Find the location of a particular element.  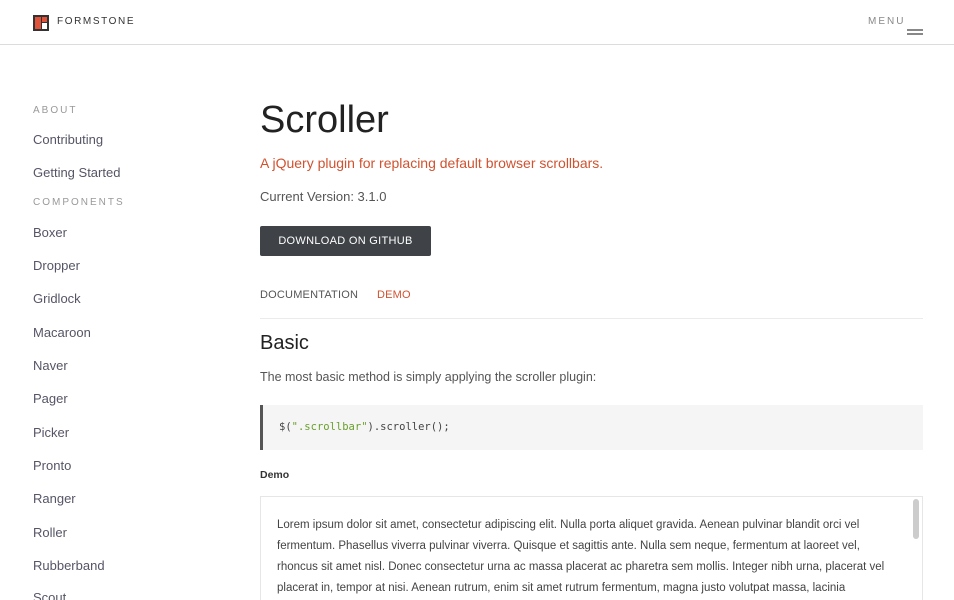

code-string: ".scrollbar" is located at coordinates (329, 427).